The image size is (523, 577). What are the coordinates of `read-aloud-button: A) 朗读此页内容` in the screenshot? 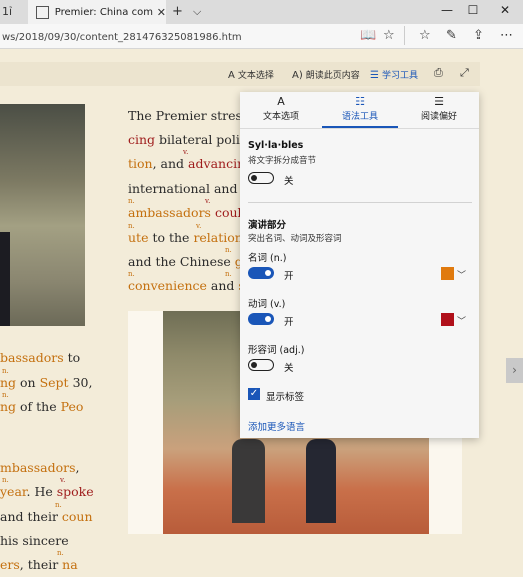 It's located at (326, 74).